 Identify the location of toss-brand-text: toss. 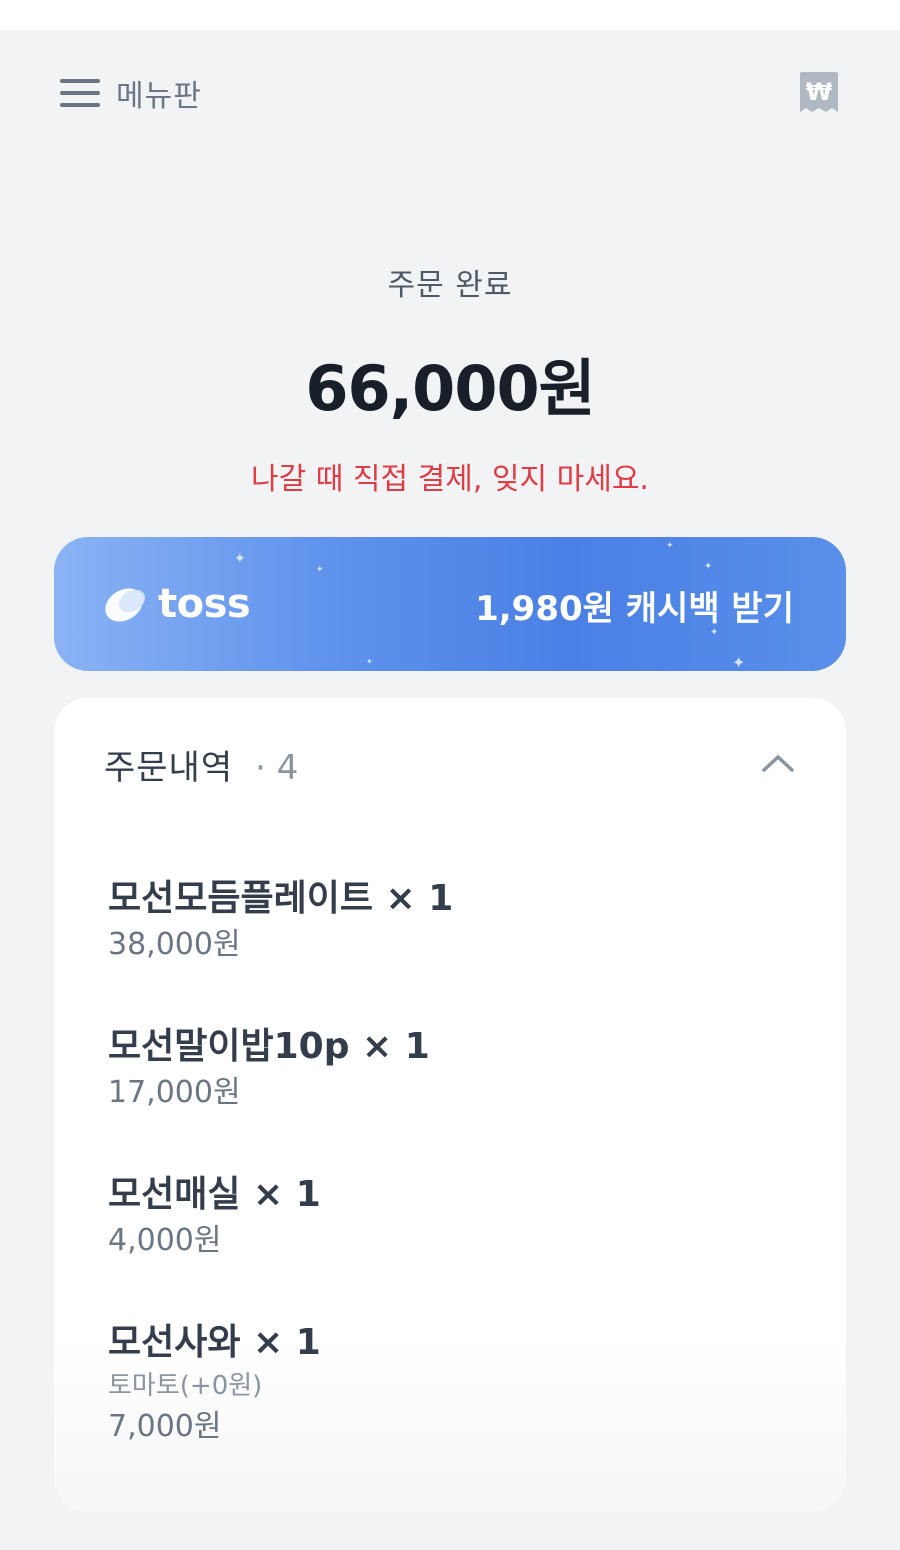
(204, 604).